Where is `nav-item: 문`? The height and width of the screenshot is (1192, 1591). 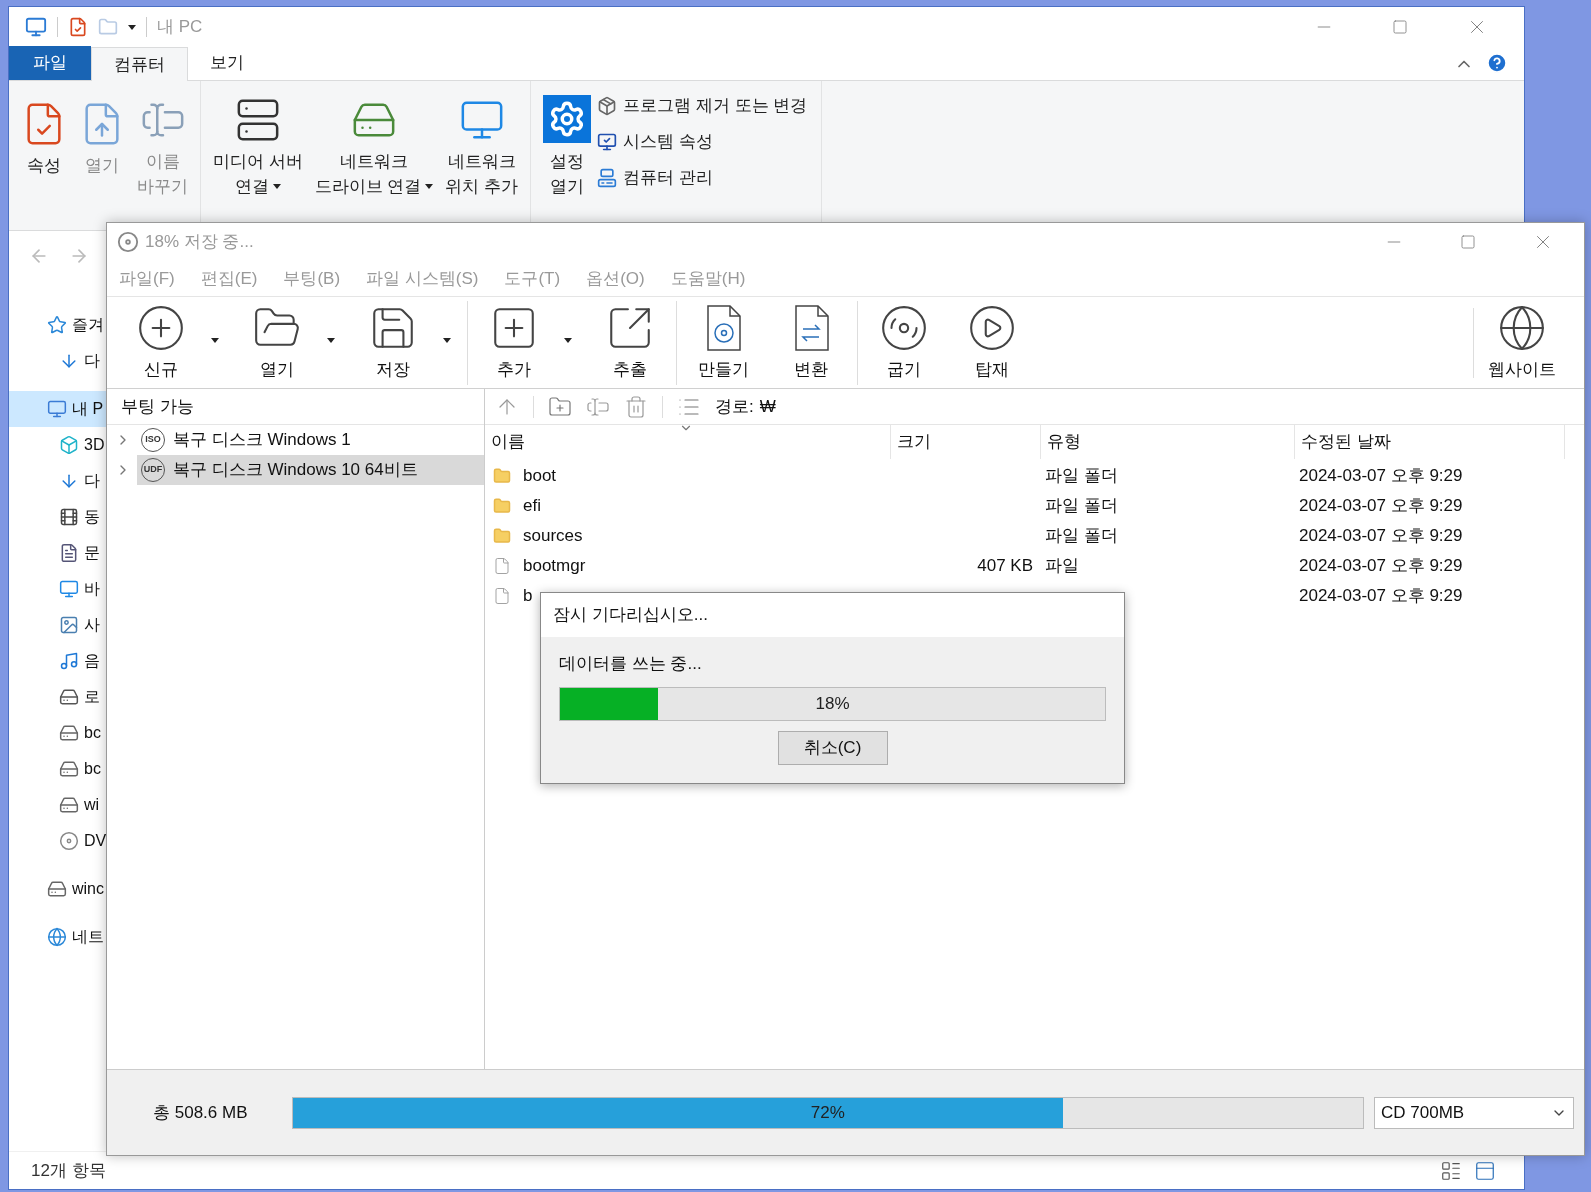
nav-item: 문 is located at coordinates (57, 553).